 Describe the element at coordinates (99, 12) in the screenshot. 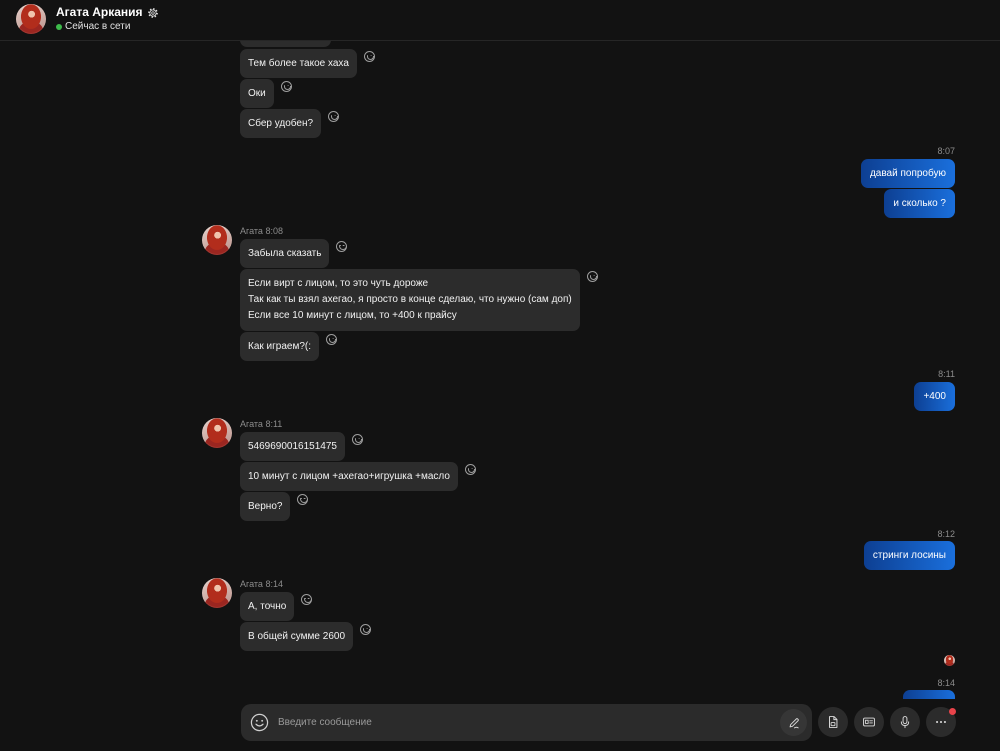

I see `contact-name: Агата Аркания` at that location.